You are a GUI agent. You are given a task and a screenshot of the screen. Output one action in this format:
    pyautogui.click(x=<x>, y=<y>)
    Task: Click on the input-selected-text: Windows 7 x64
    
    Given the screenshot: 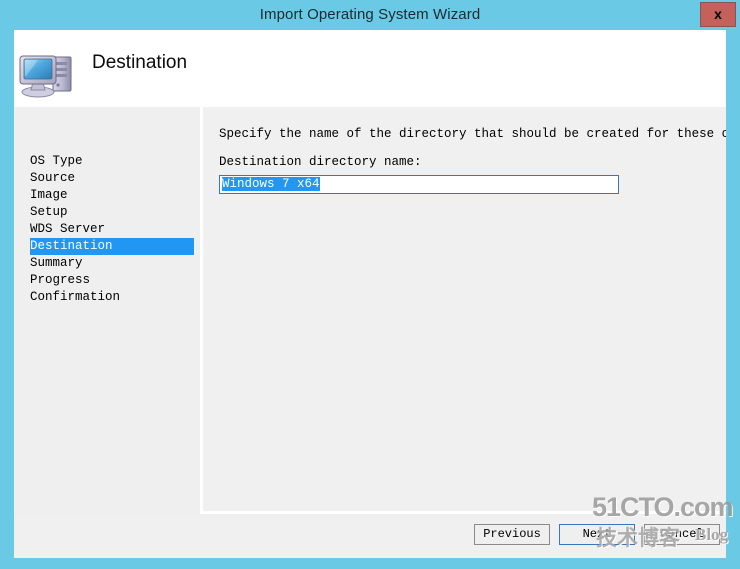 What is the action you would take?
    pyautogui.click(x=271, y=184)
    